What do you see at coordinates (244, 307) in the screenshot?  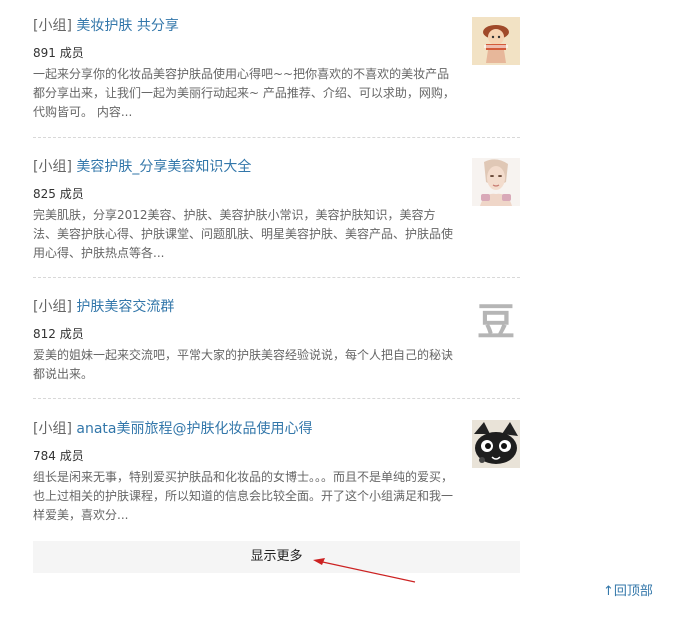 I see `result-title-line: [小组] 护肤美容交流群` at bounding box center [244, 307].